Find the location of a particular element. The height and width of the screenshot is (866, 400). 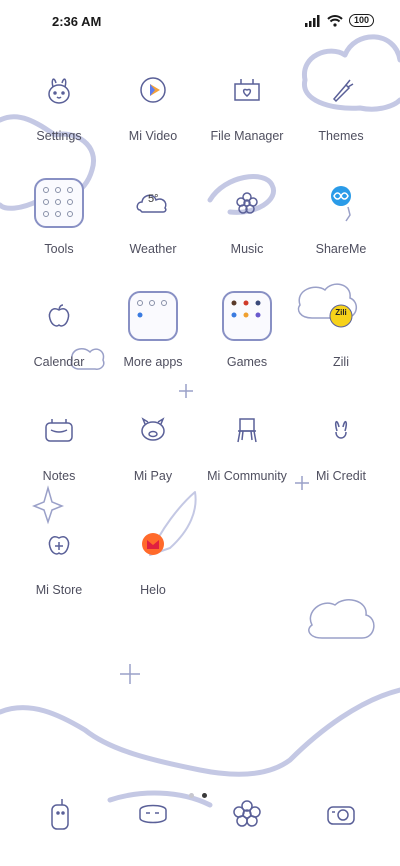

app-tools-folder: Tools is located at coordinates (59, 227).